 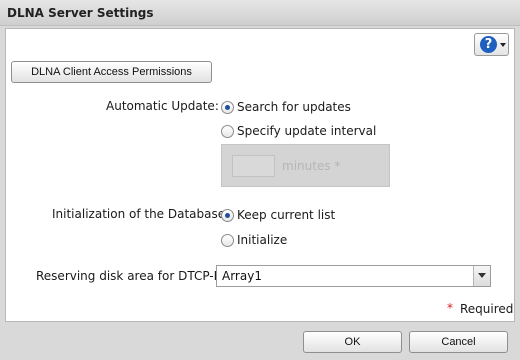 What do you see at coordinates (311, 166) in the screenshot?
I see `minutes-unit-label: minutes *` at bounding box center [311, 166].